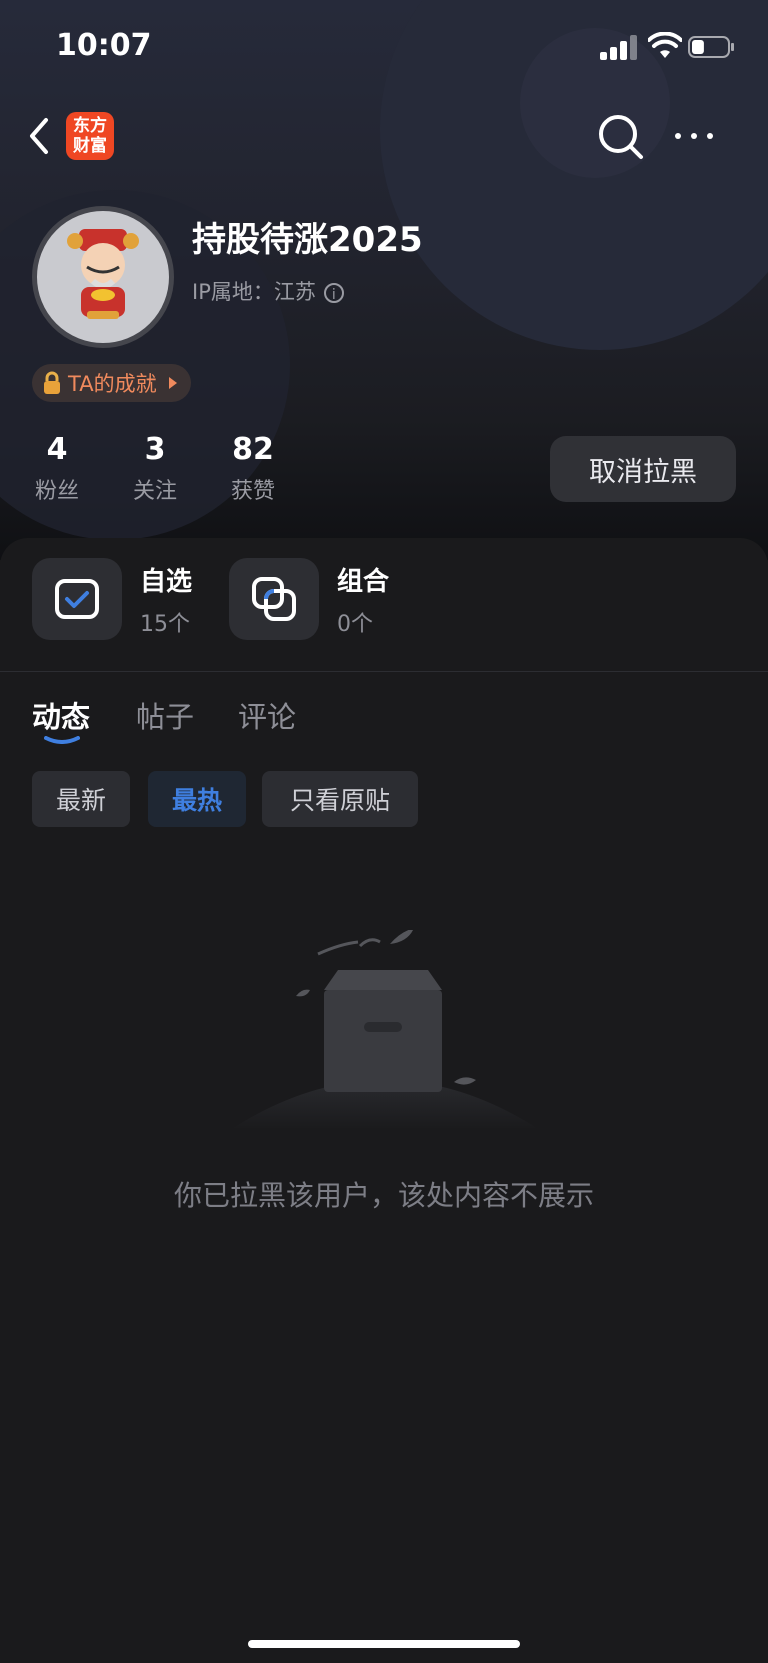  What do you see at coordinates (197, 799) in the screenshot?
I see `filter-hot: 最热` at bounding box center [197, 799].